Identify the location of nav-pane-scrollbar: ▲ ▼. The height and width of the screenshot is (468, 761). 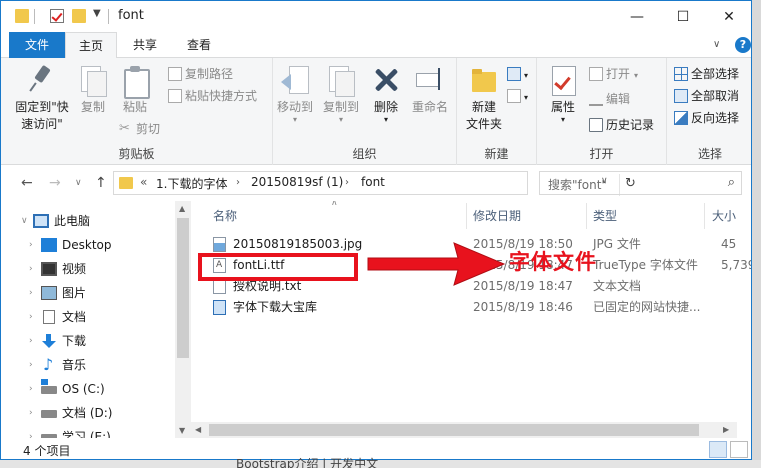
(183, 319).